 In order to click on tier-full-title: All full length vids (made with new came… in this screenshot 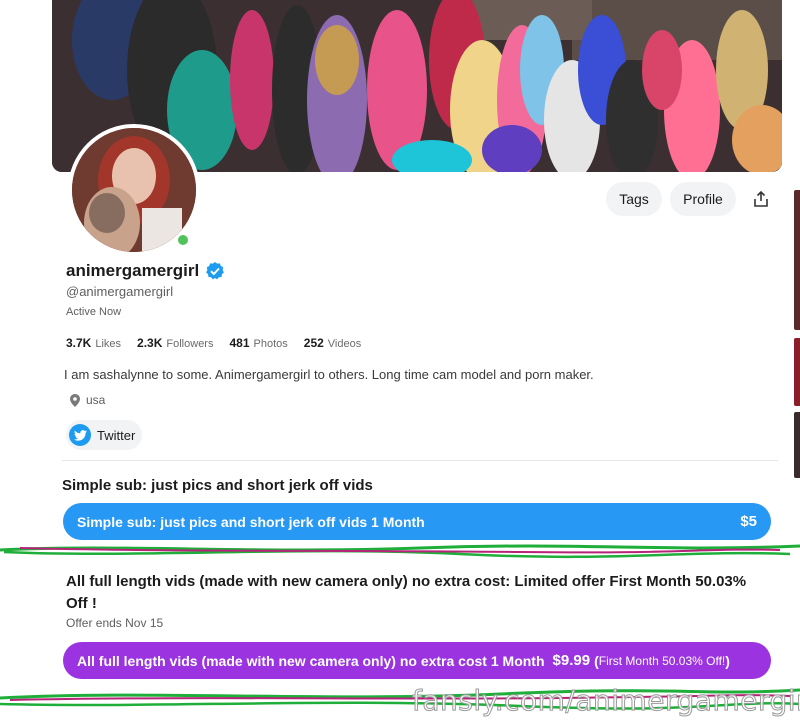, I will do `click(406, 592)`.